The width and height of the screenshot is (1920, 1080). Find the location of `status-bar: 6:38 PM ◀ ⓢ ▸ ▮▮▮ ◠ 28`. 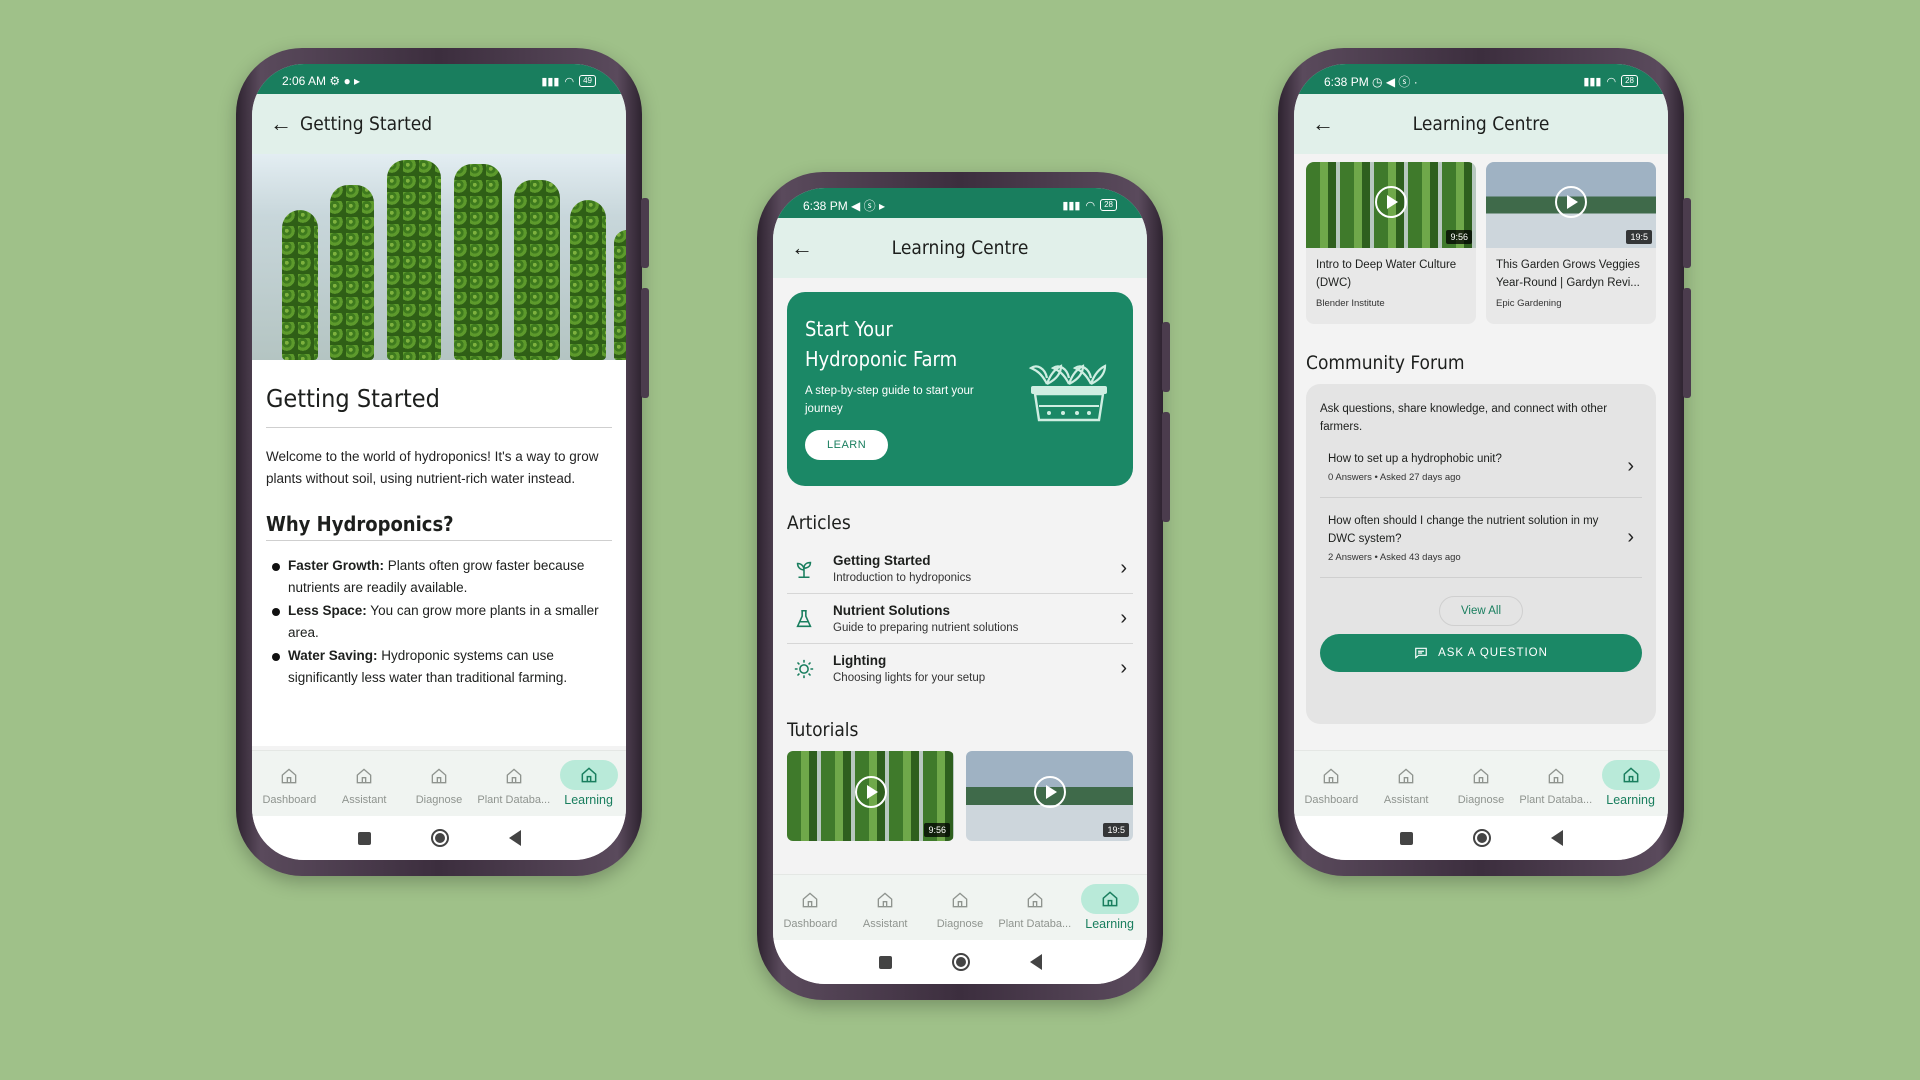

status-bar: 6:38 PM ◀ ⓢ ▸ ▮▮▮ ◠ 28 is located at coordinates (960, 203).